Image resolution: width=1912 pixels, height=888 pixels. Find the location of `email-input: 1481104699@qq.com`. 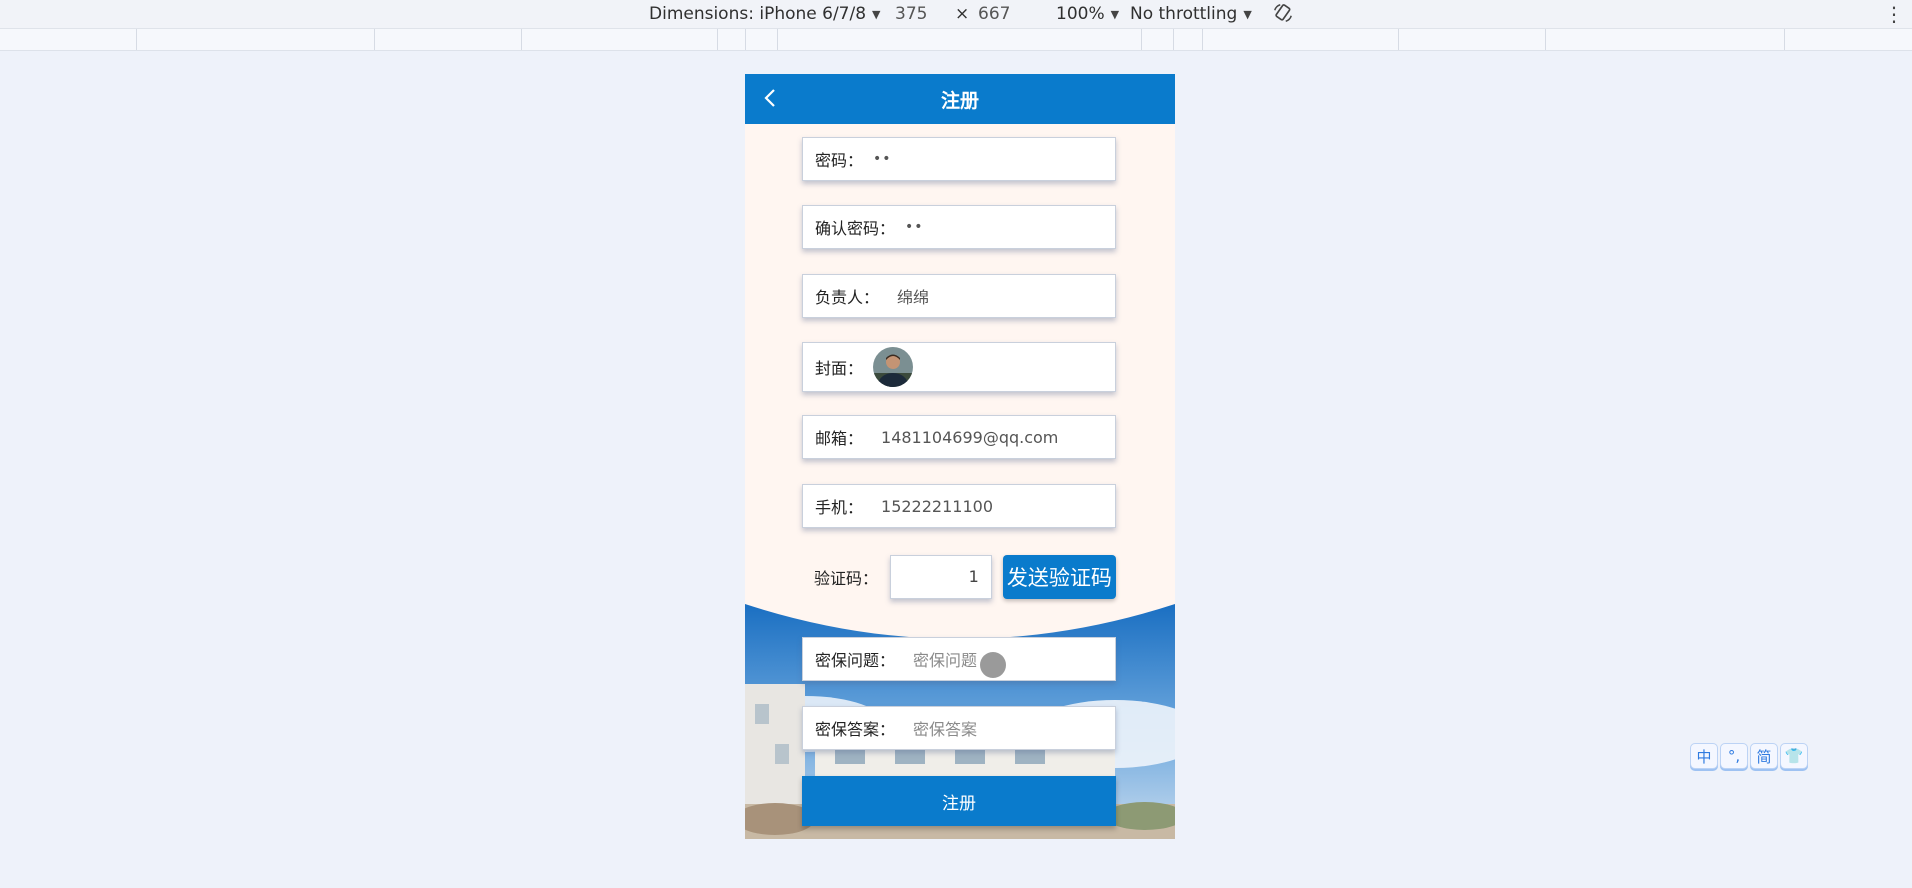

email-input: 1481104699@qq.com is located at coordinates (960, 437).